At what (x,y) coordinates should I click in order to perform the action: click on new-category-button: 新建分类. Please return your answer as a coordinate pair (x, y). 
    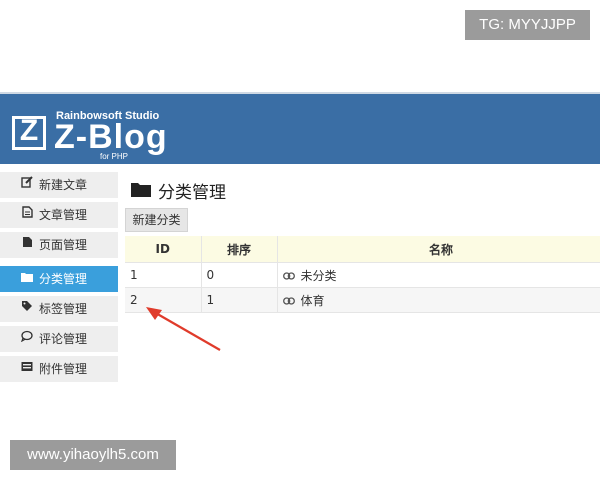
    Looking at the image, I should click on (156, 220).